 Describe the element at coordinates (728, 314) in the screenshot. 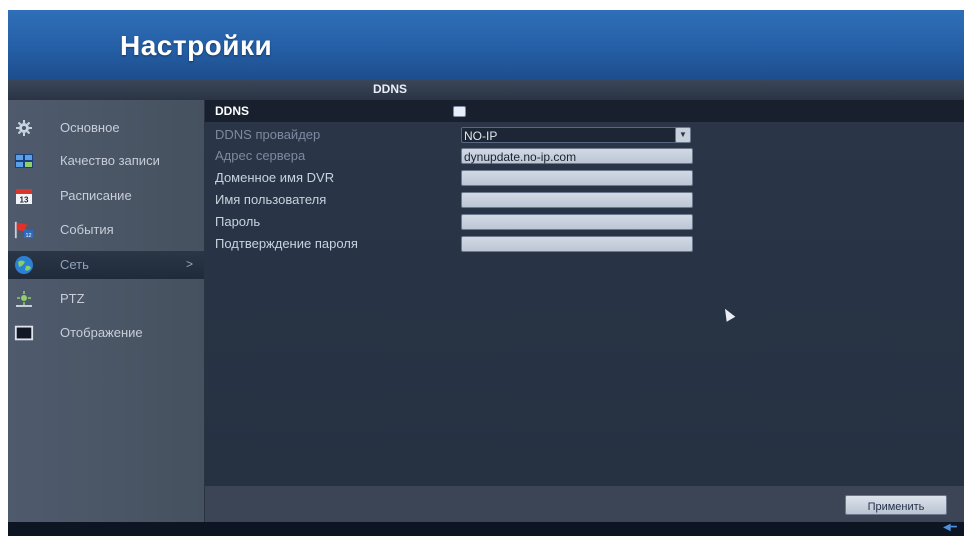

I see `mouse-cursor-icon` at that location.